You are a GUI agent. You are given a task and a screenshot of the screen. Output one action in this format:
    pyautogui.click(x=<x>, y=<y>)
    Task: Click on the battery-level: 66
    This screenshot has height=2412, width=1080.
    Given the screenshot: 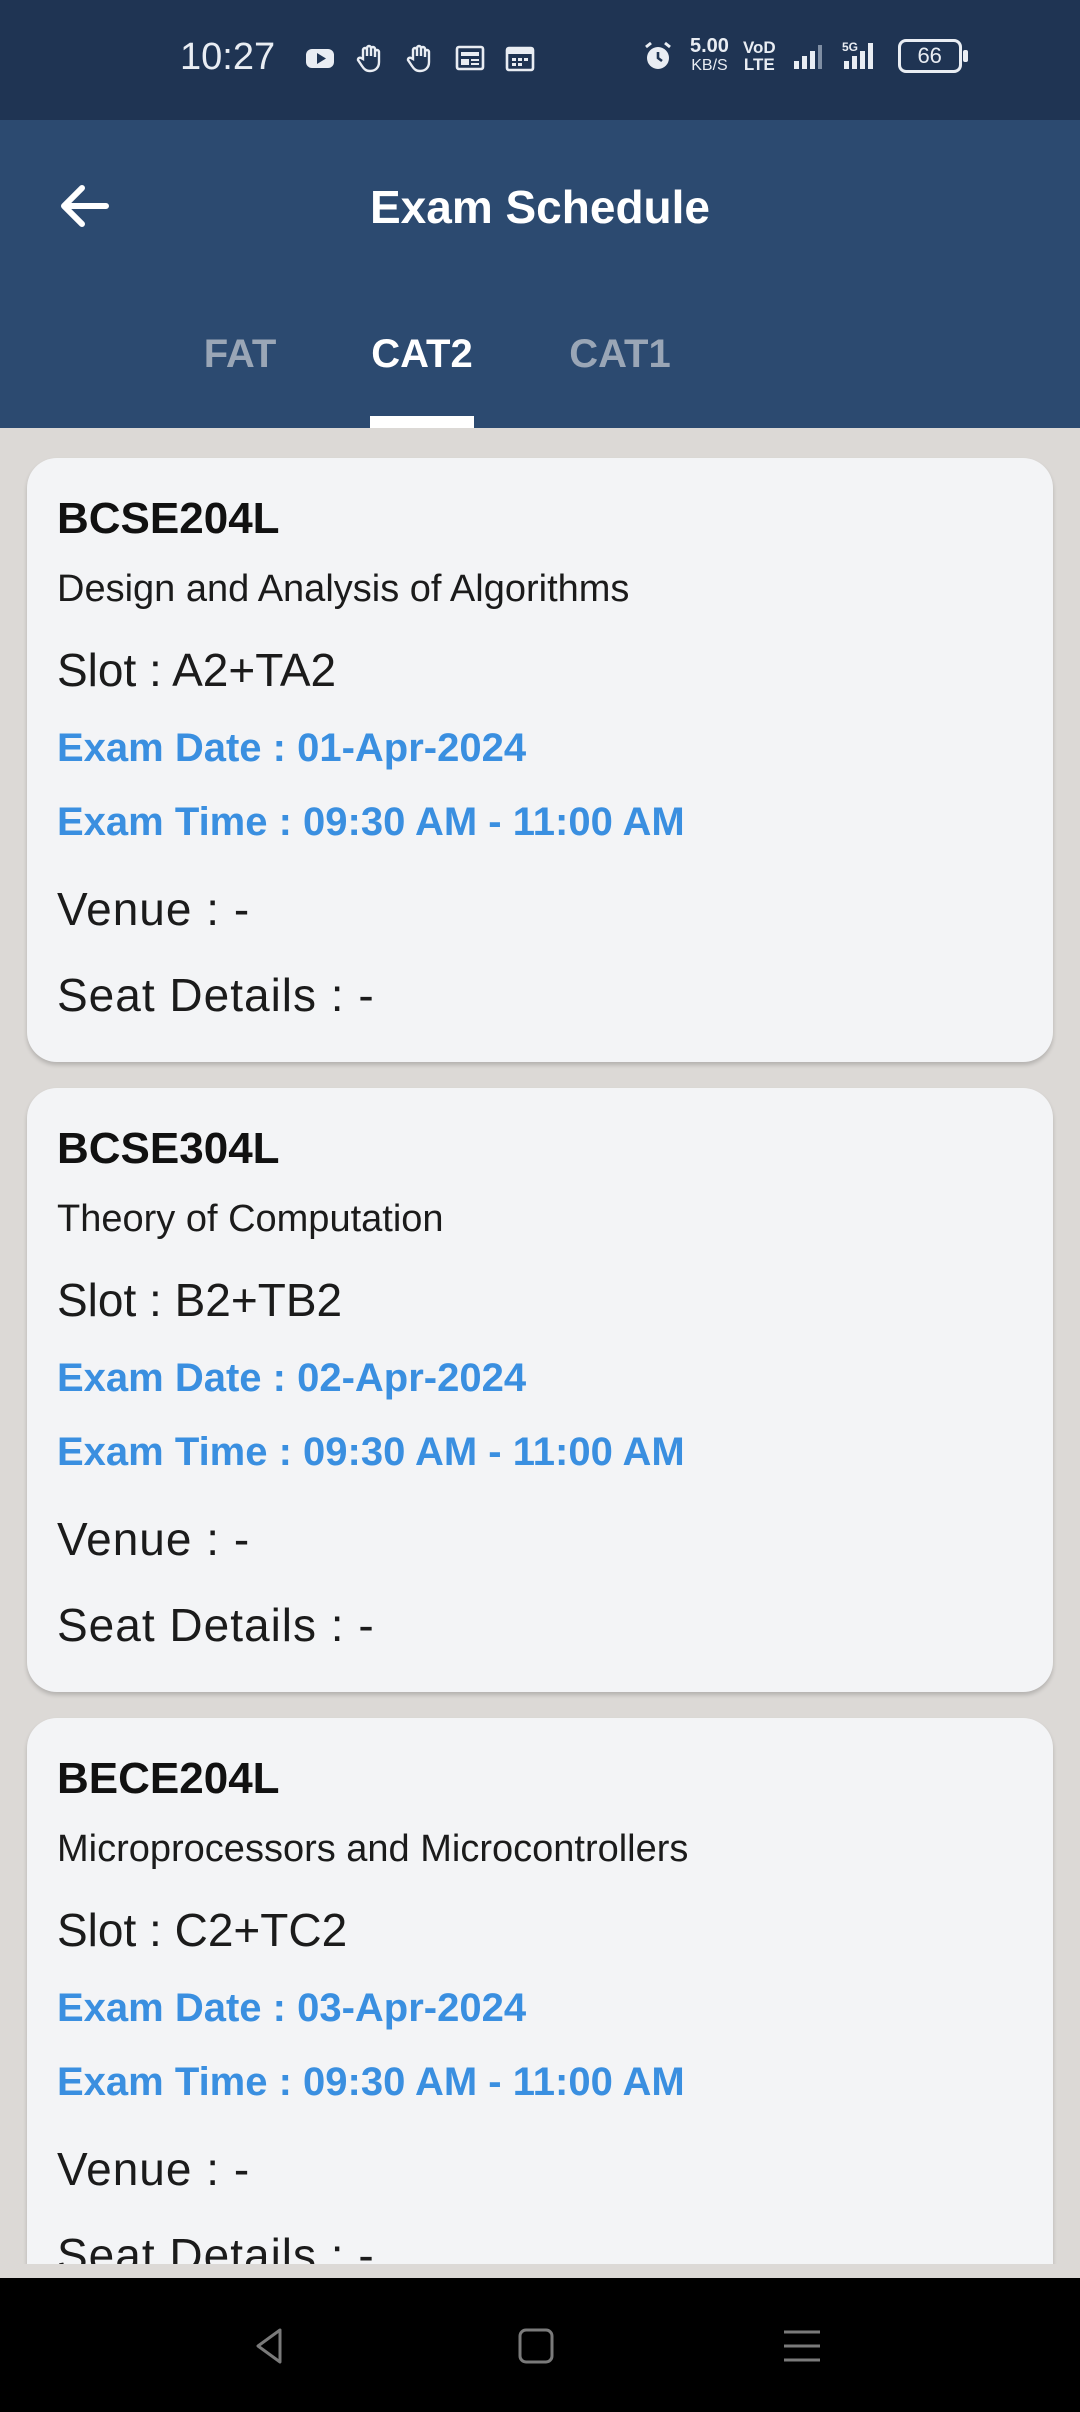 What is the action you would take?
    pyautogui.click(x=929, y=55)
    